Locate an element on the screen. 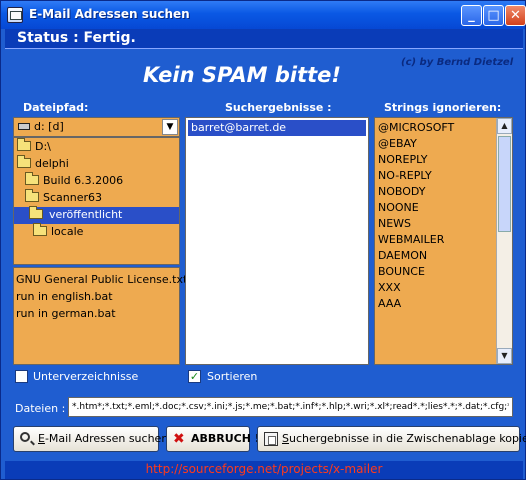 This screenshot has height=480, width=526. title-bar: E-Mail Adressen suchen _ □ ✕ is located at coordinates (263, 15).